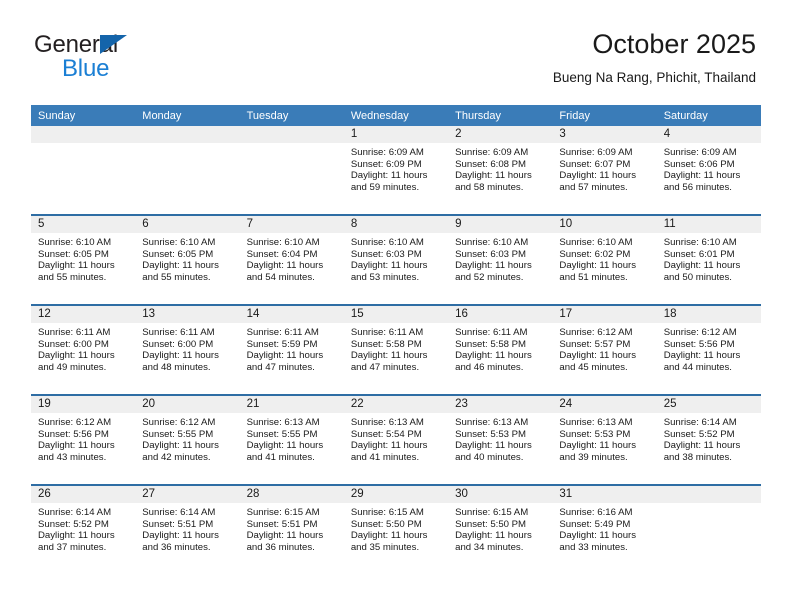  I want to click on day-number: 9, so click(500, 224).